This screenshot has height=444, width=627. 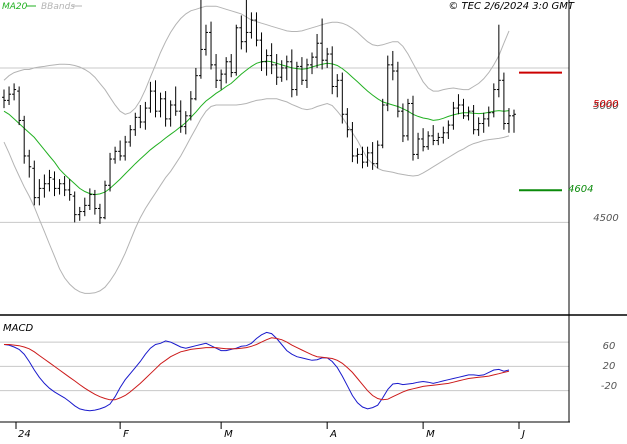 I want to click on y-tick-label-macd: -20, so click(x=609, y=386).